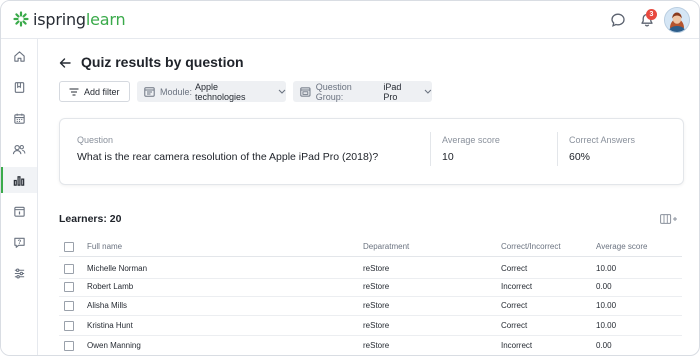 The height and width of the screenshot is (356, 700). I want to click on learner-name: Michelle Norman, so click(117, 268).